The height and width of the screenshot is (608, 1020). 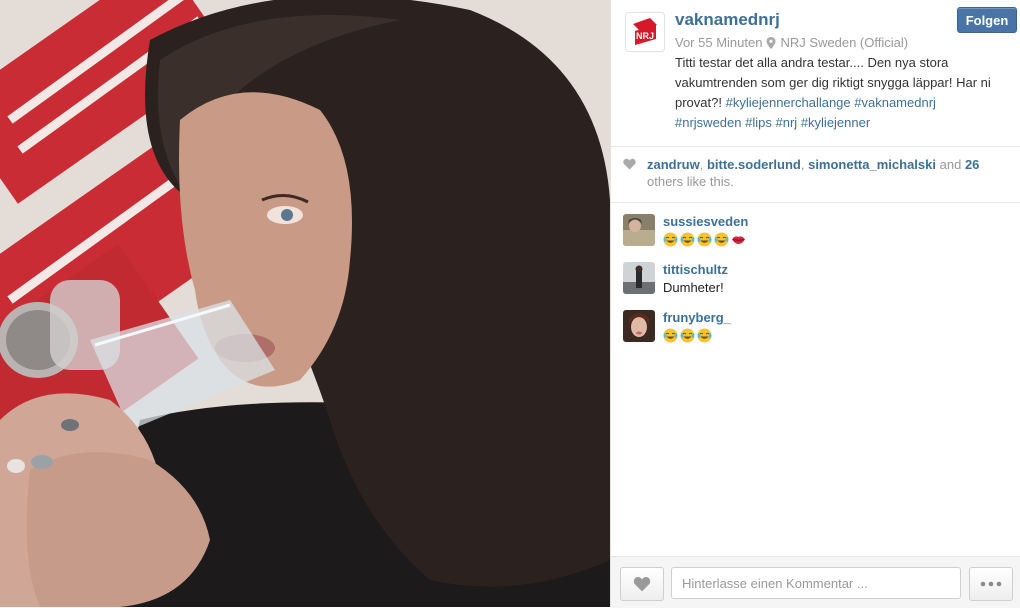 I want to click on comment-item: frunyberg_, so click(x=818, y=330).